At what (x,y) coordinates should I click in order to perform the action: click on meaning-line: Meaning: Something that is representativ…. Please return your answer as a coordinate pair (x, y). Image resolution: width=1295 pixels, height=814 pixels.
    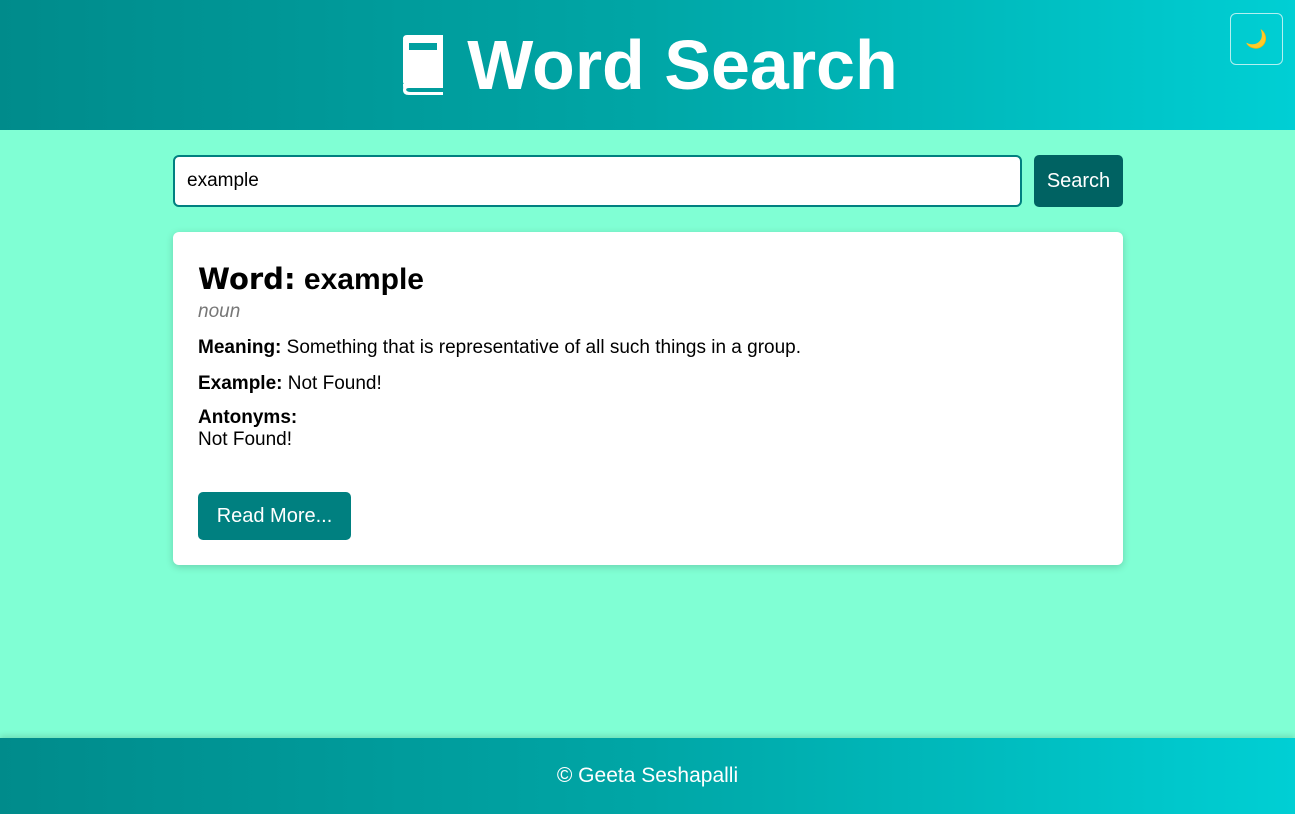
    Looking at the image, I should click on (648, 348).